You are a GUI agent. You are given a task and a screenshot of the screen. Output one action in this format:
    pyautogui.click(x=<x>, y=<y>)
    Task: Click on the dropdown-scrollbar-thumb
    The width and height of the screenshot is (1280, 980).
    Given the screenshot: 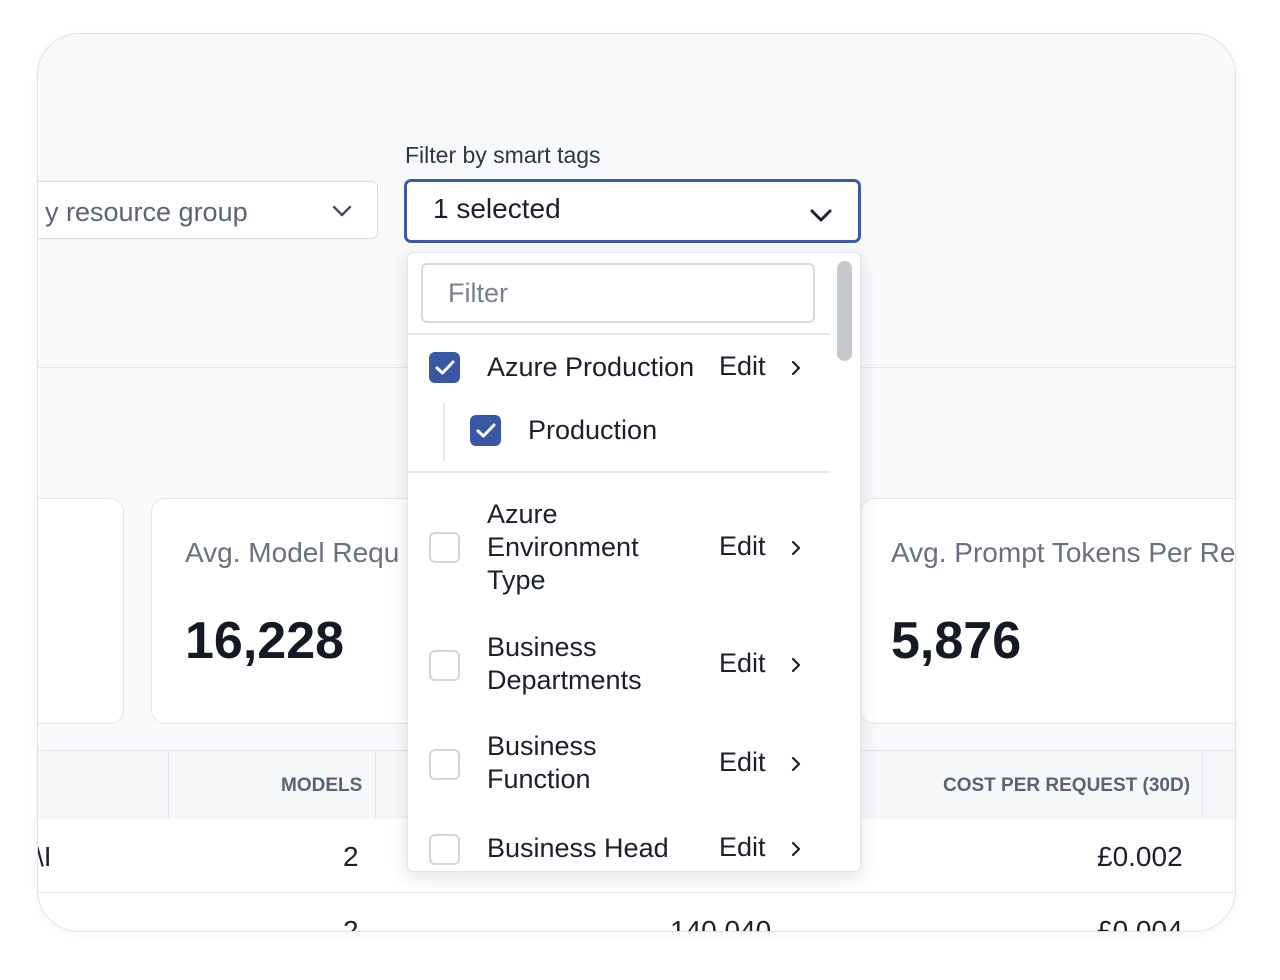 What is the action you would take?
    pyautogui.click(x=844, y=311)
    